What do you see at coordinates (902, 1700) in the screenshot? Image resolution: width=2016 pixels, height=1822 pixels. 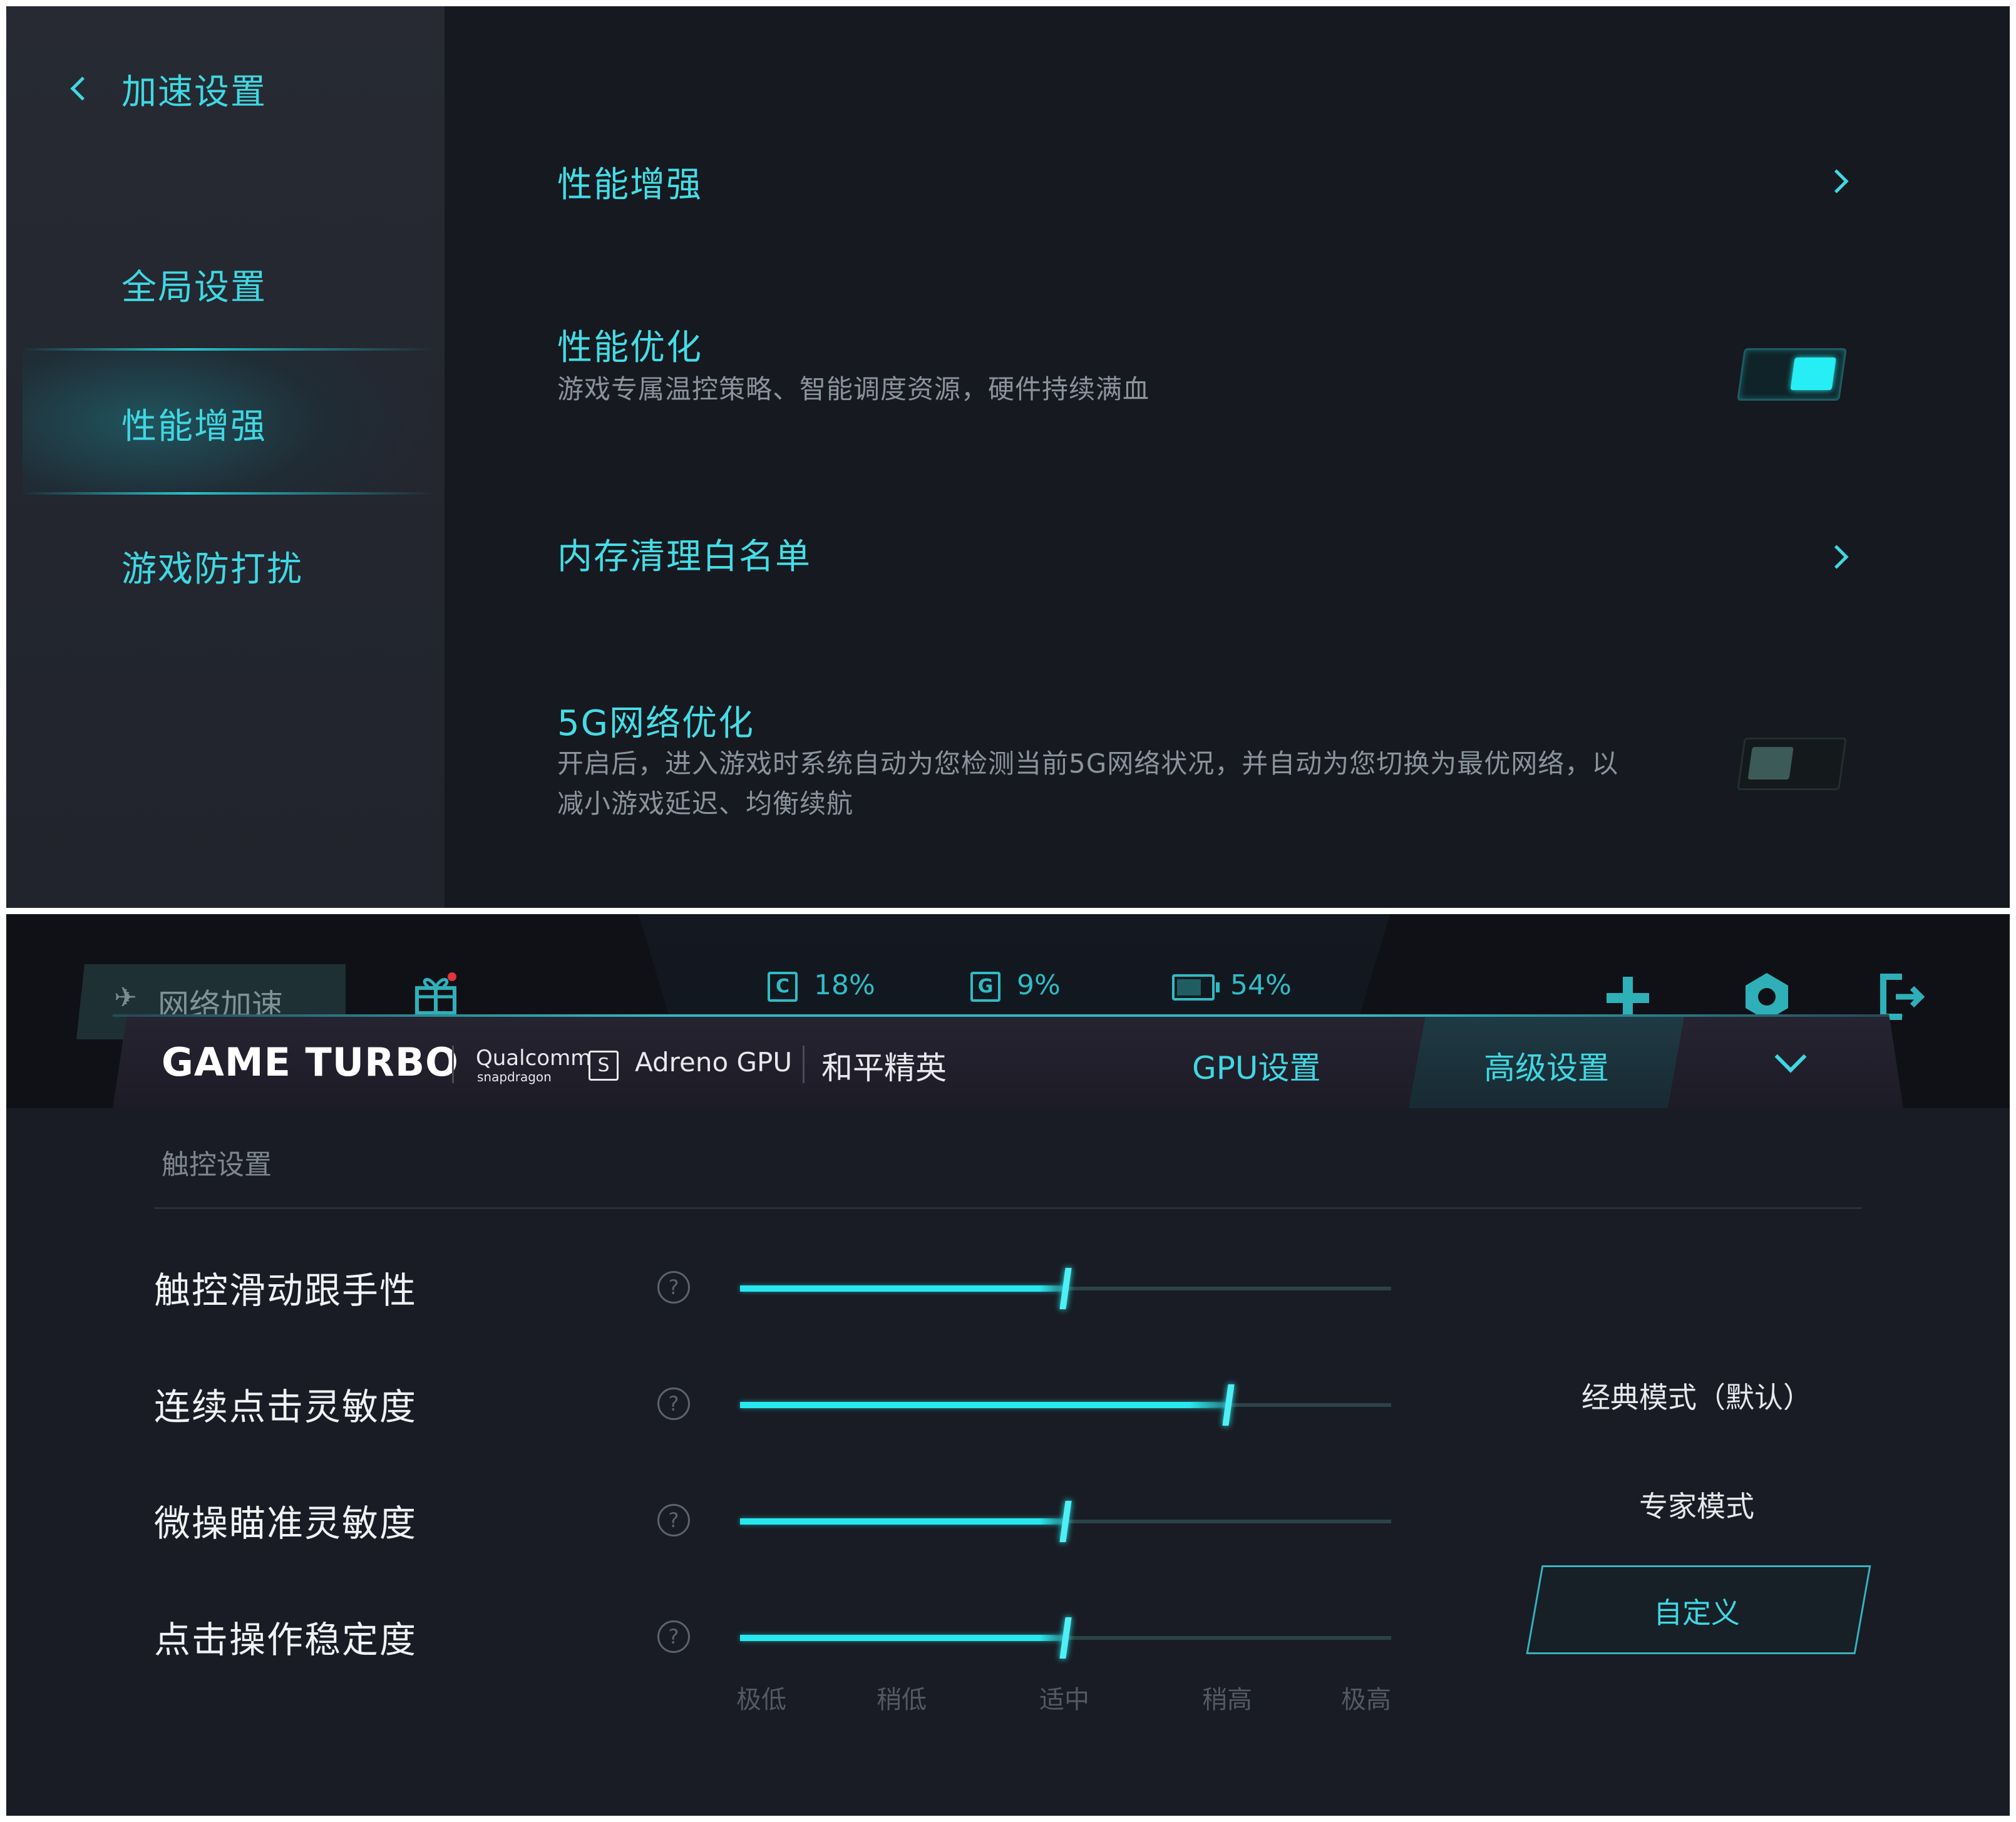 I see `scale-label-low: 稍低` at bounding box center [902, 1700].